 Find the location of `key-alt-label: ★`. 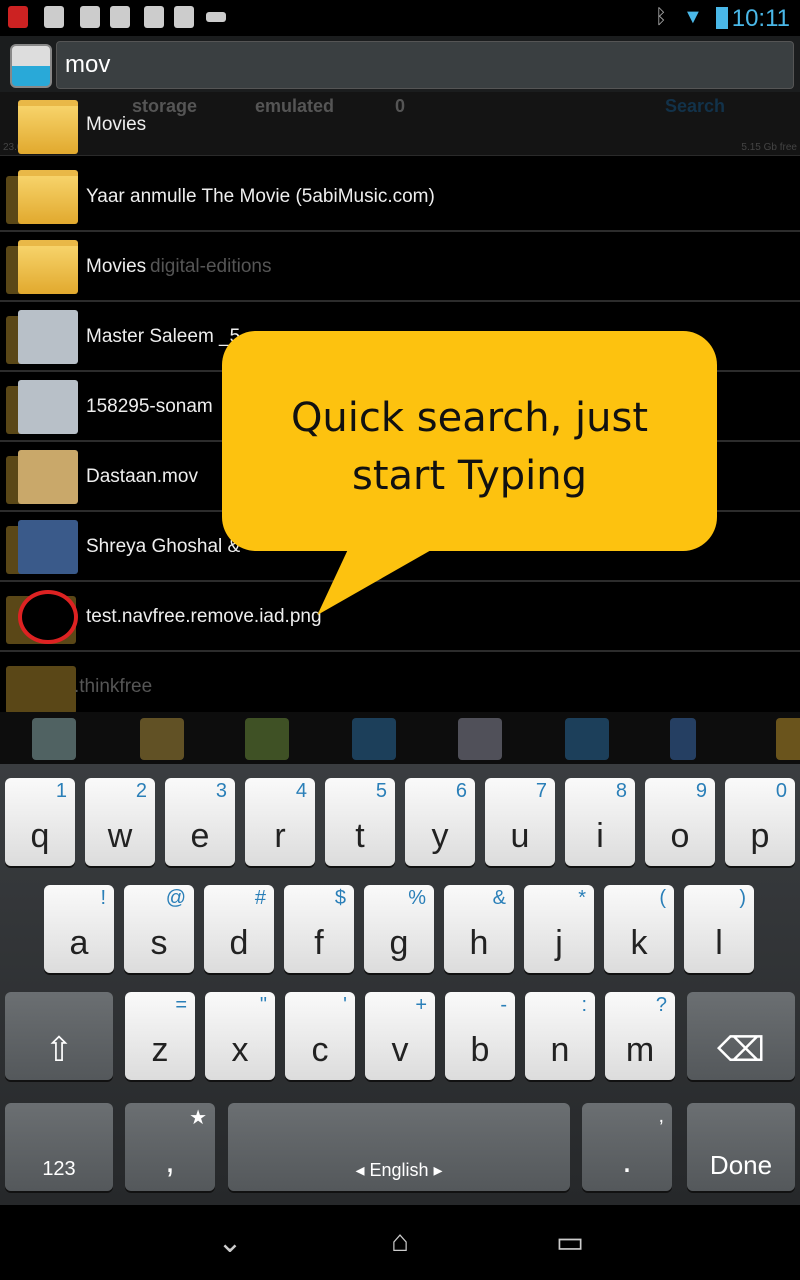

key-alt-label: ★ is located at coordinates (198, 1118).